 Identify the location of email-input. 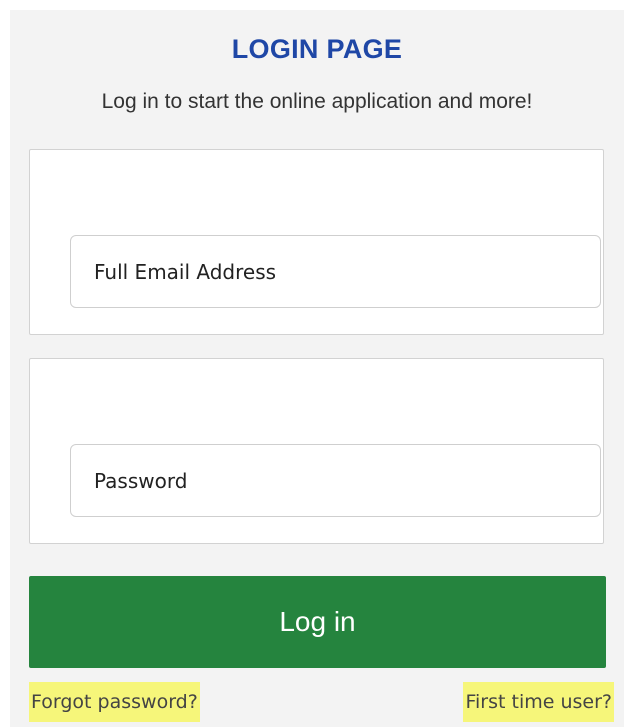
(335, 271).